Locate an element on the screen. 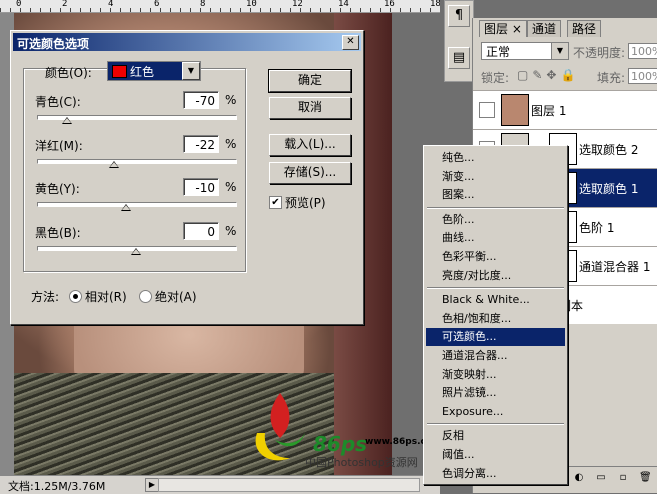 This screenshot has height=494, width=657. layer-name: 选取颜色 2 is located at coordinates (609, 150).